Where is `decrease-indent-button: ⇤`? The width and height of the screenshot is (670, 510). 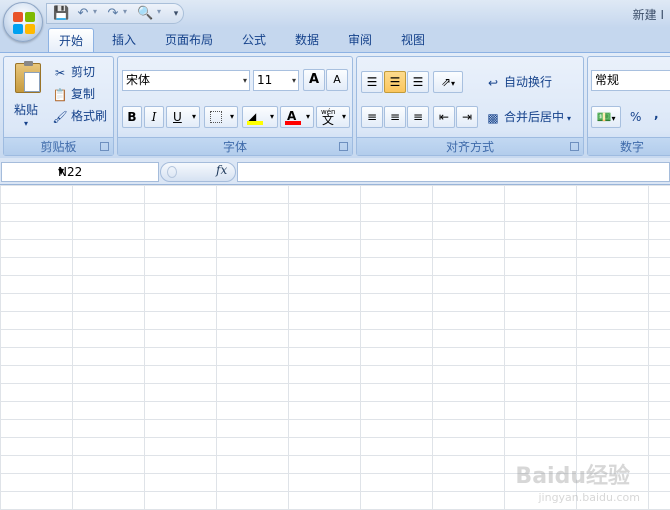
decrease-indent-button: ⇤ is located at coordinates (444, 117).